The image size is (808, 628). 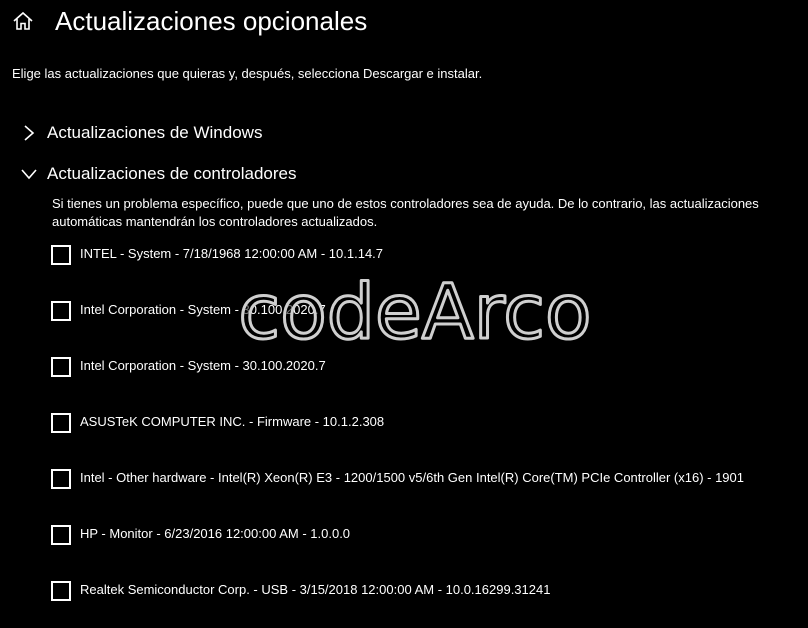 What do you see at coordinates (404, 22) in the screenshot?
I see `header: Actualizaciones opcionales` at bounding box center [404, 22].